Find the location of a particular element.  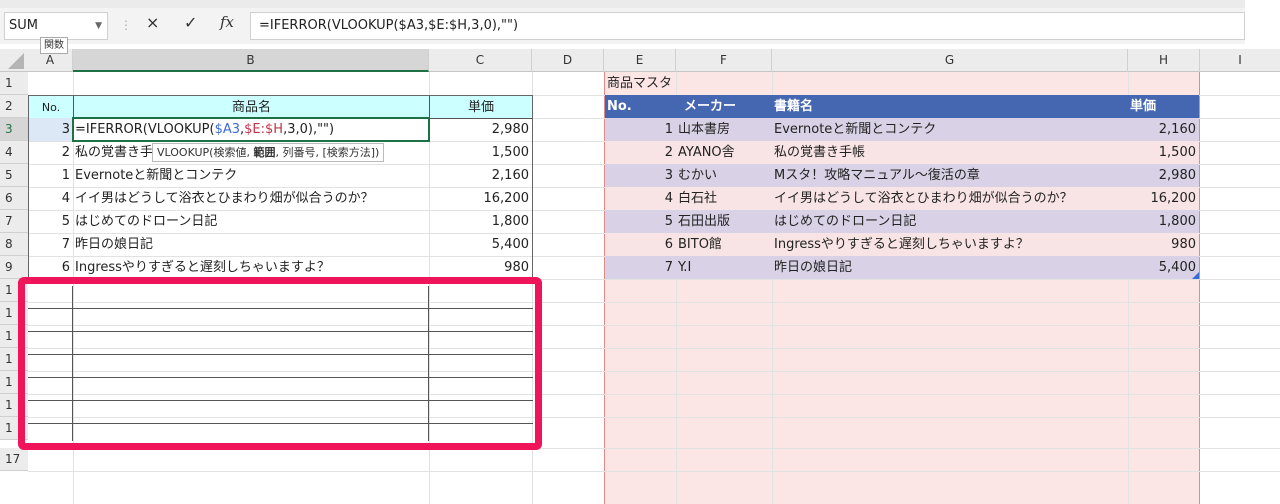

cell-c6: 16,200 is located at coordinates (480, 198).